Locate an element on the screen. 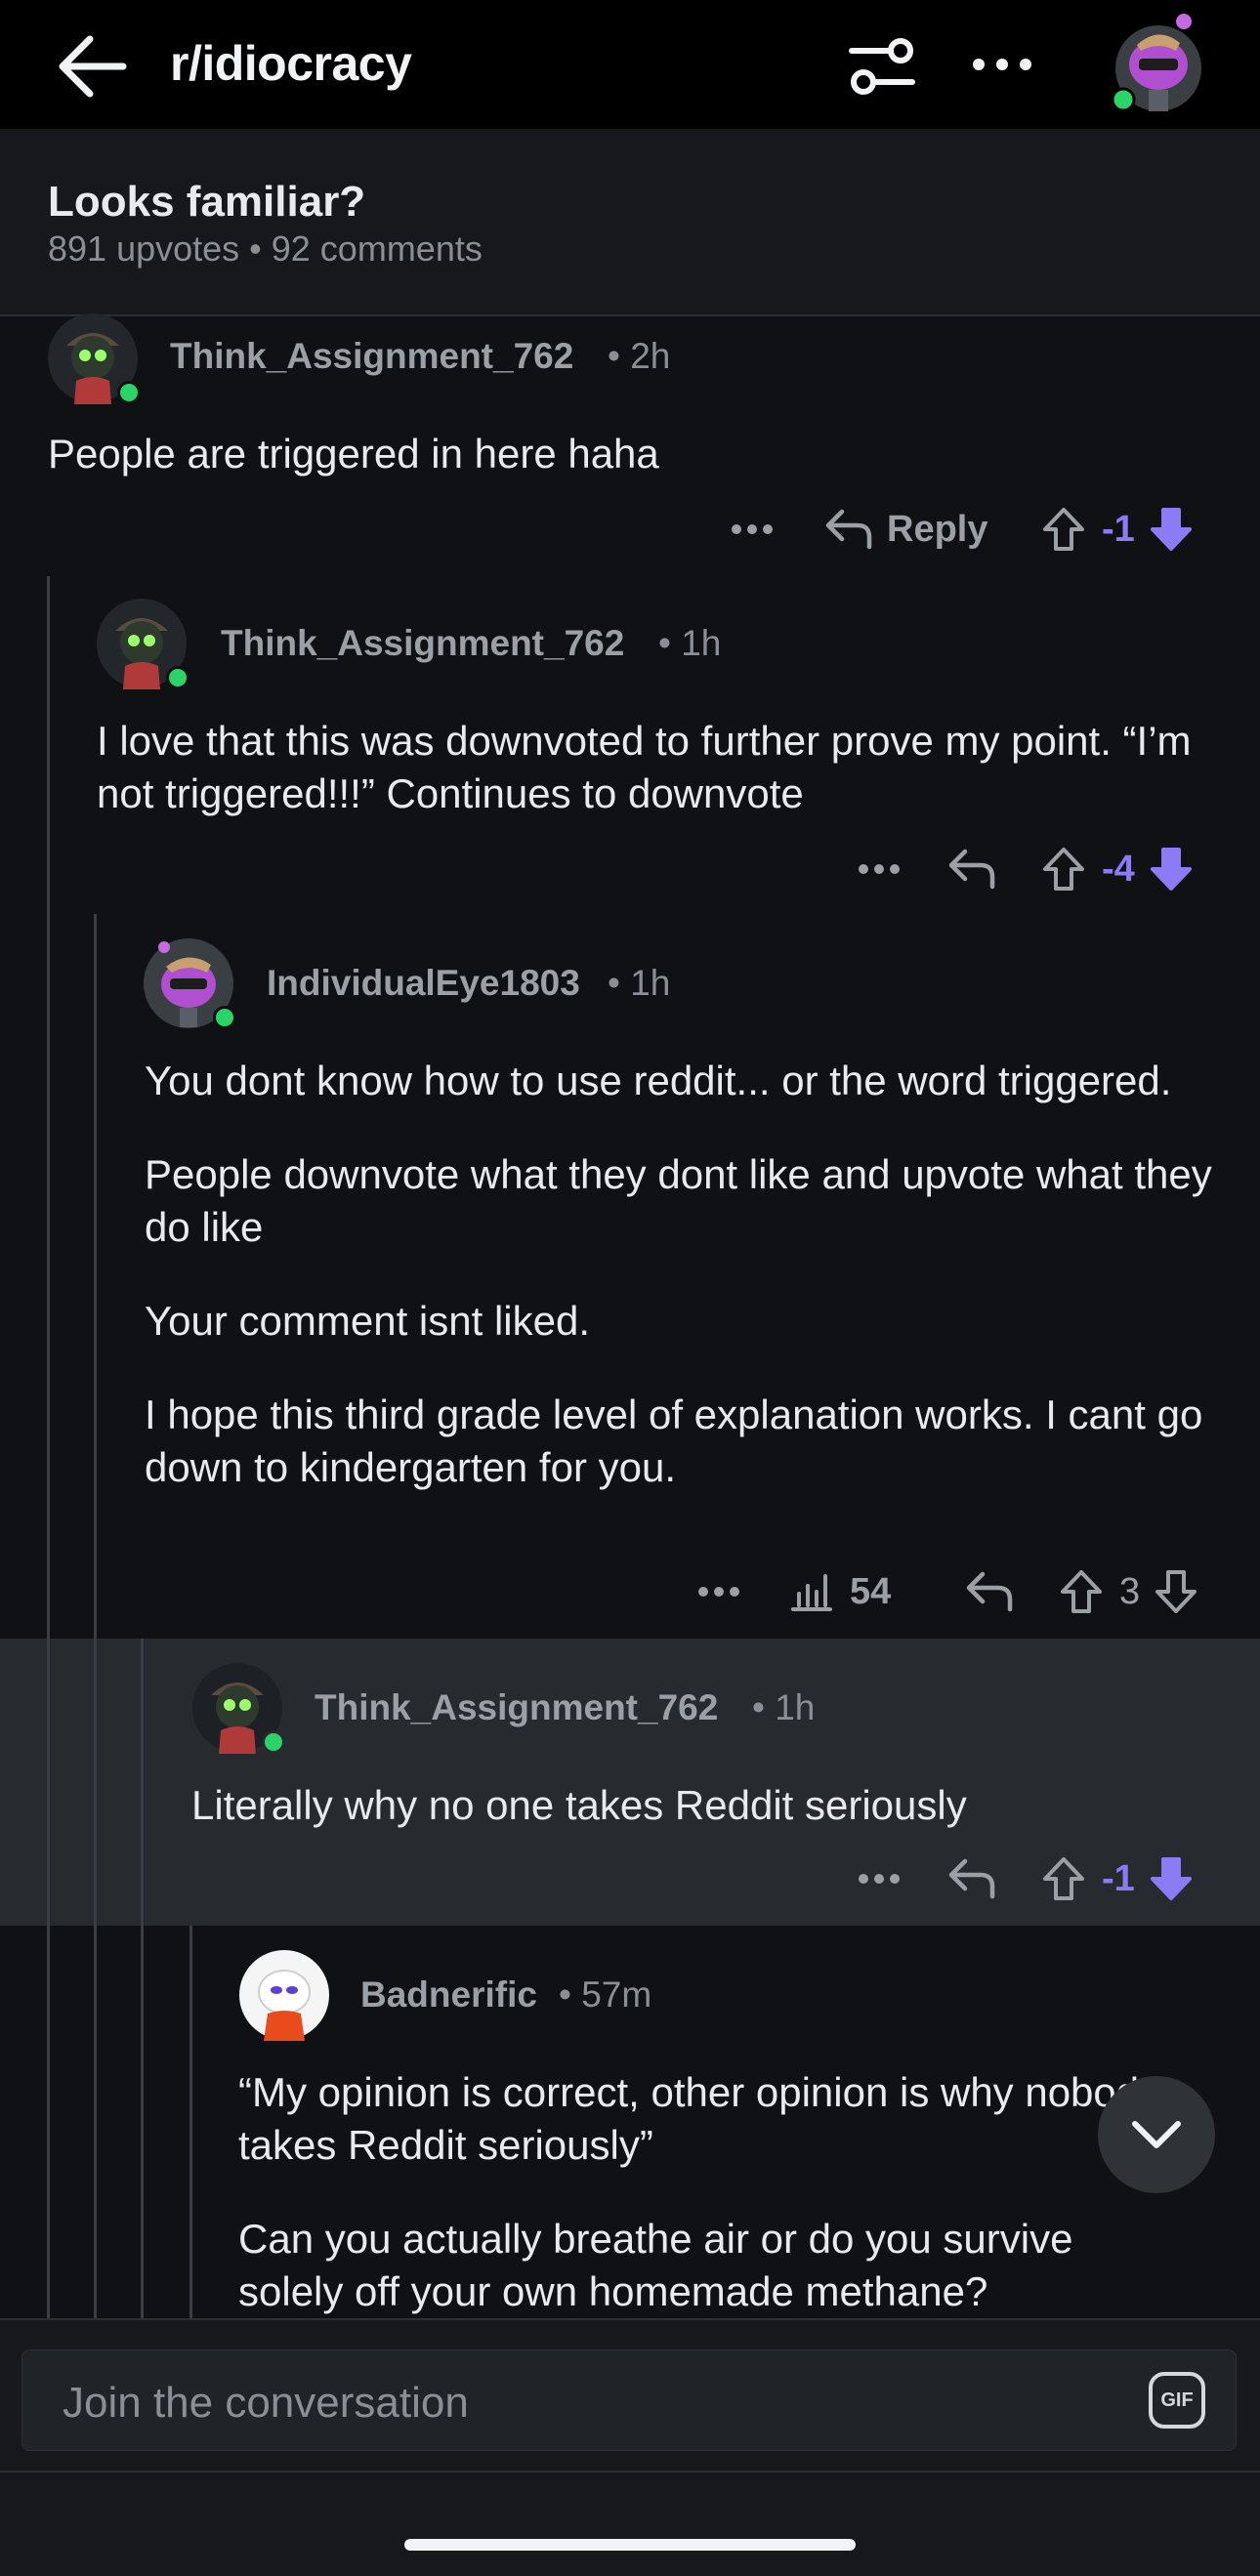 The image size is (1260, 2576). back-arrow-icon is located at coordinates (92, 66).